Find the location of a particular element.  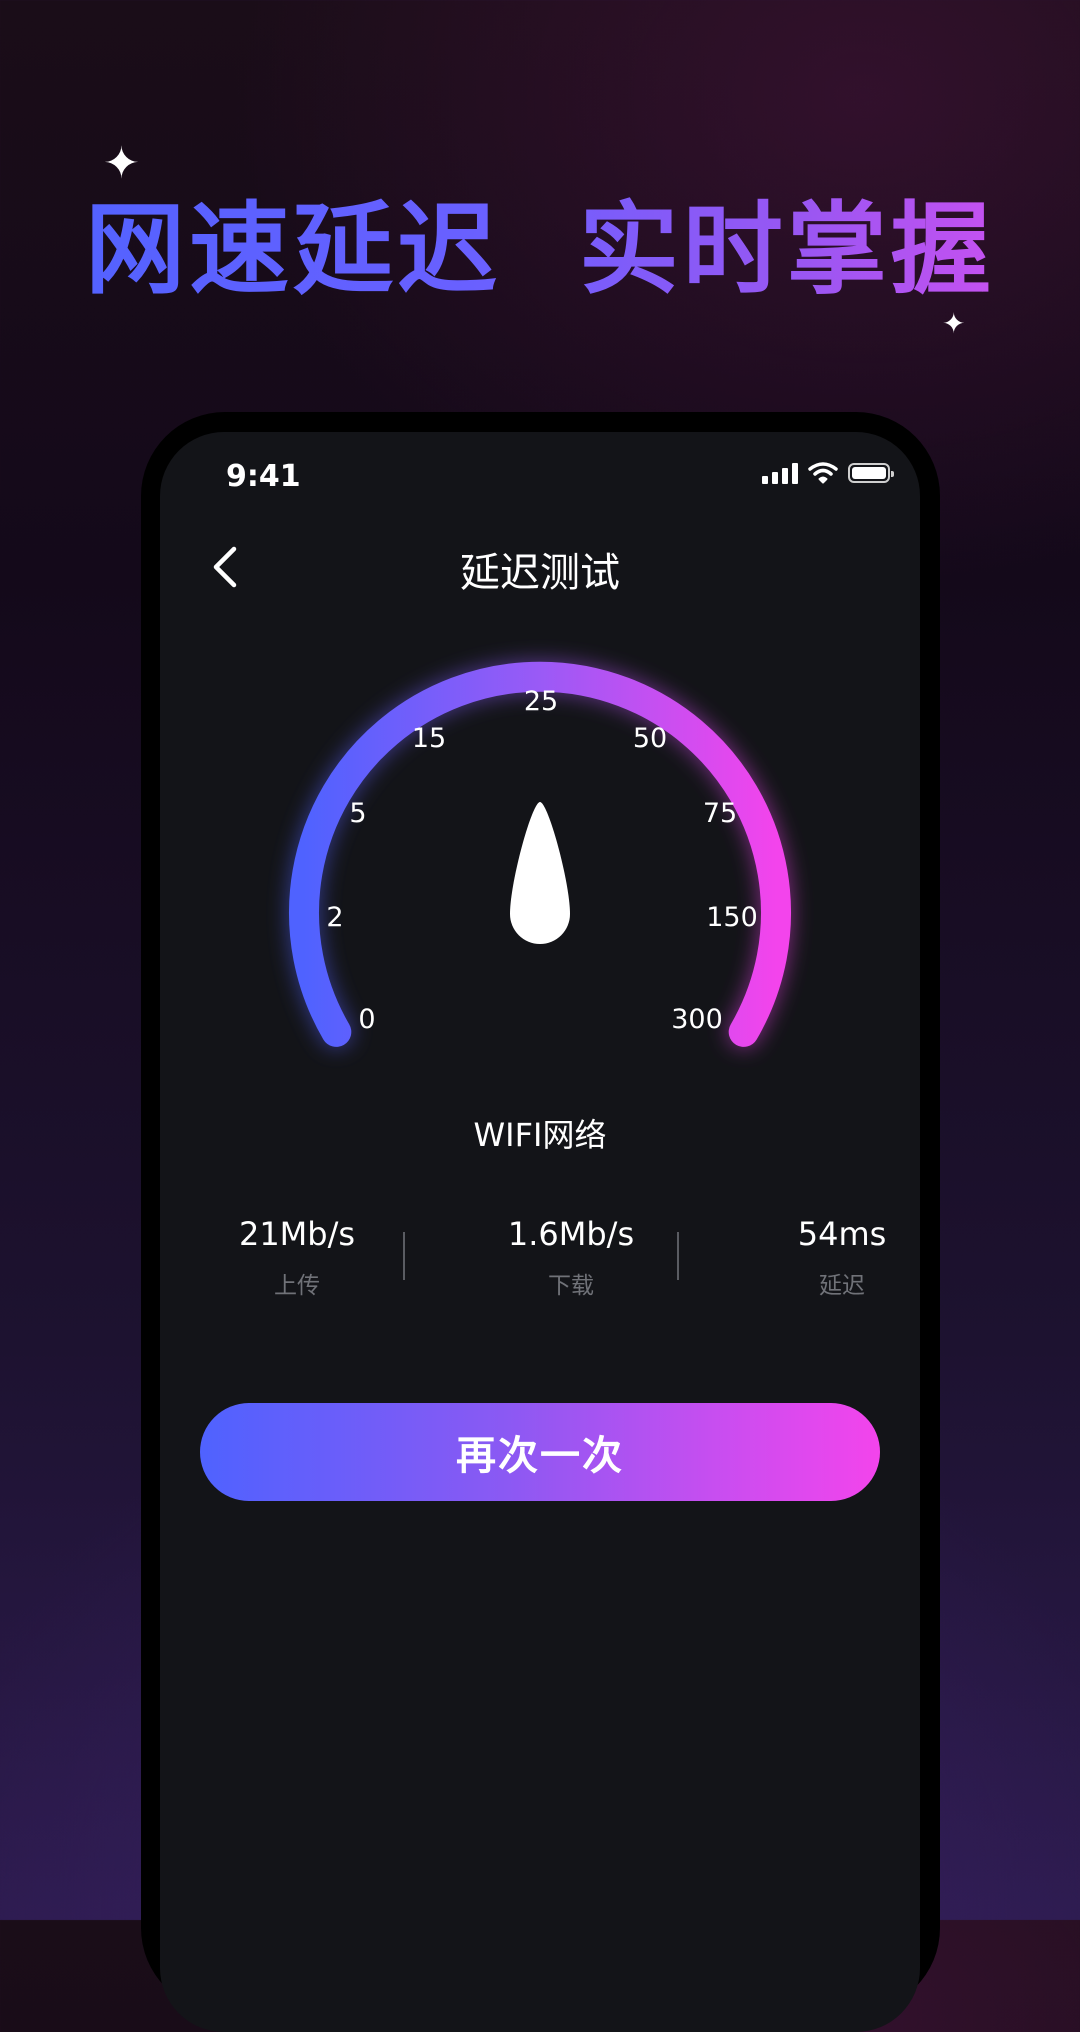

gauge-tick-label: 150 is located at coordinates (732, 917).